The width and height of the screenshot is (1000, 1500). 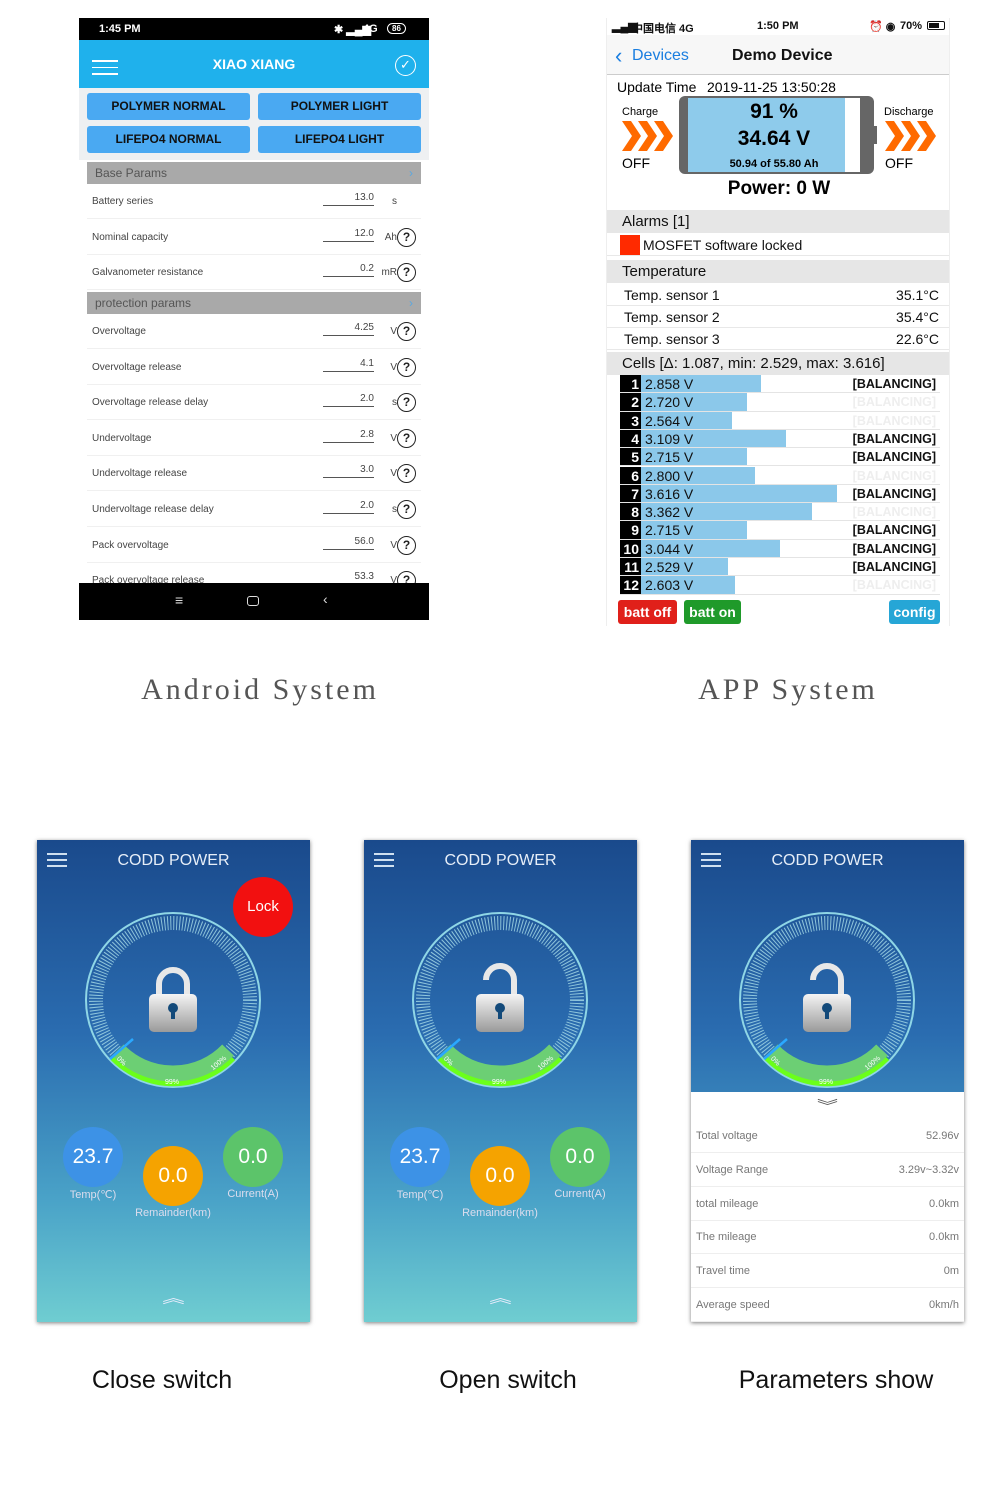 I want to click on current-label: Current(A), so click(x=253, y=1194).